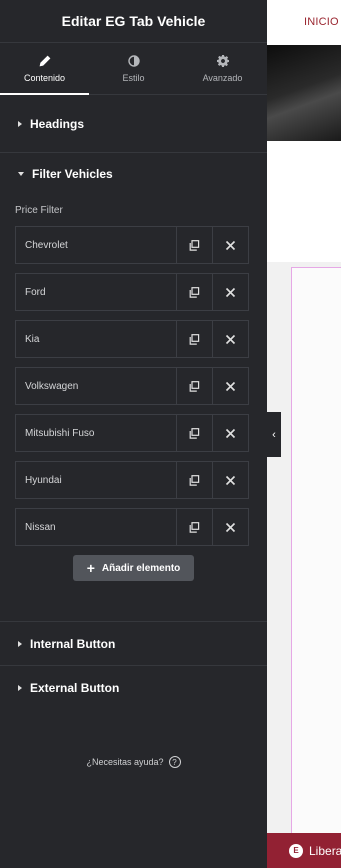 This screenshot has width=341, height=868. What do you see at coordinates (174, 762) in the screenshot?
I see `question-icon: ?` at bounding box center [174, 762].